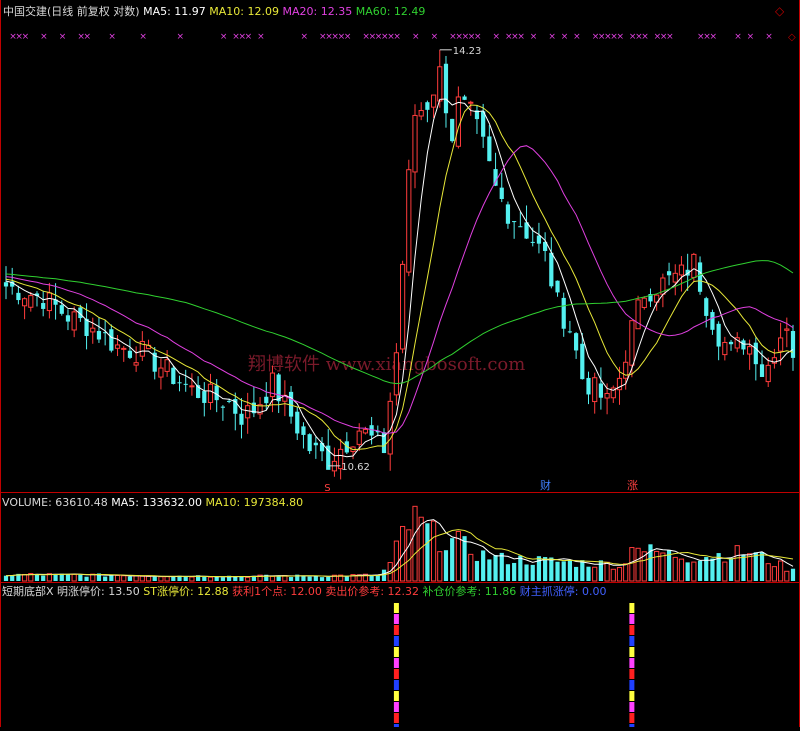  I want to click on title-part: MA10: 12.09, so click(242, 11).